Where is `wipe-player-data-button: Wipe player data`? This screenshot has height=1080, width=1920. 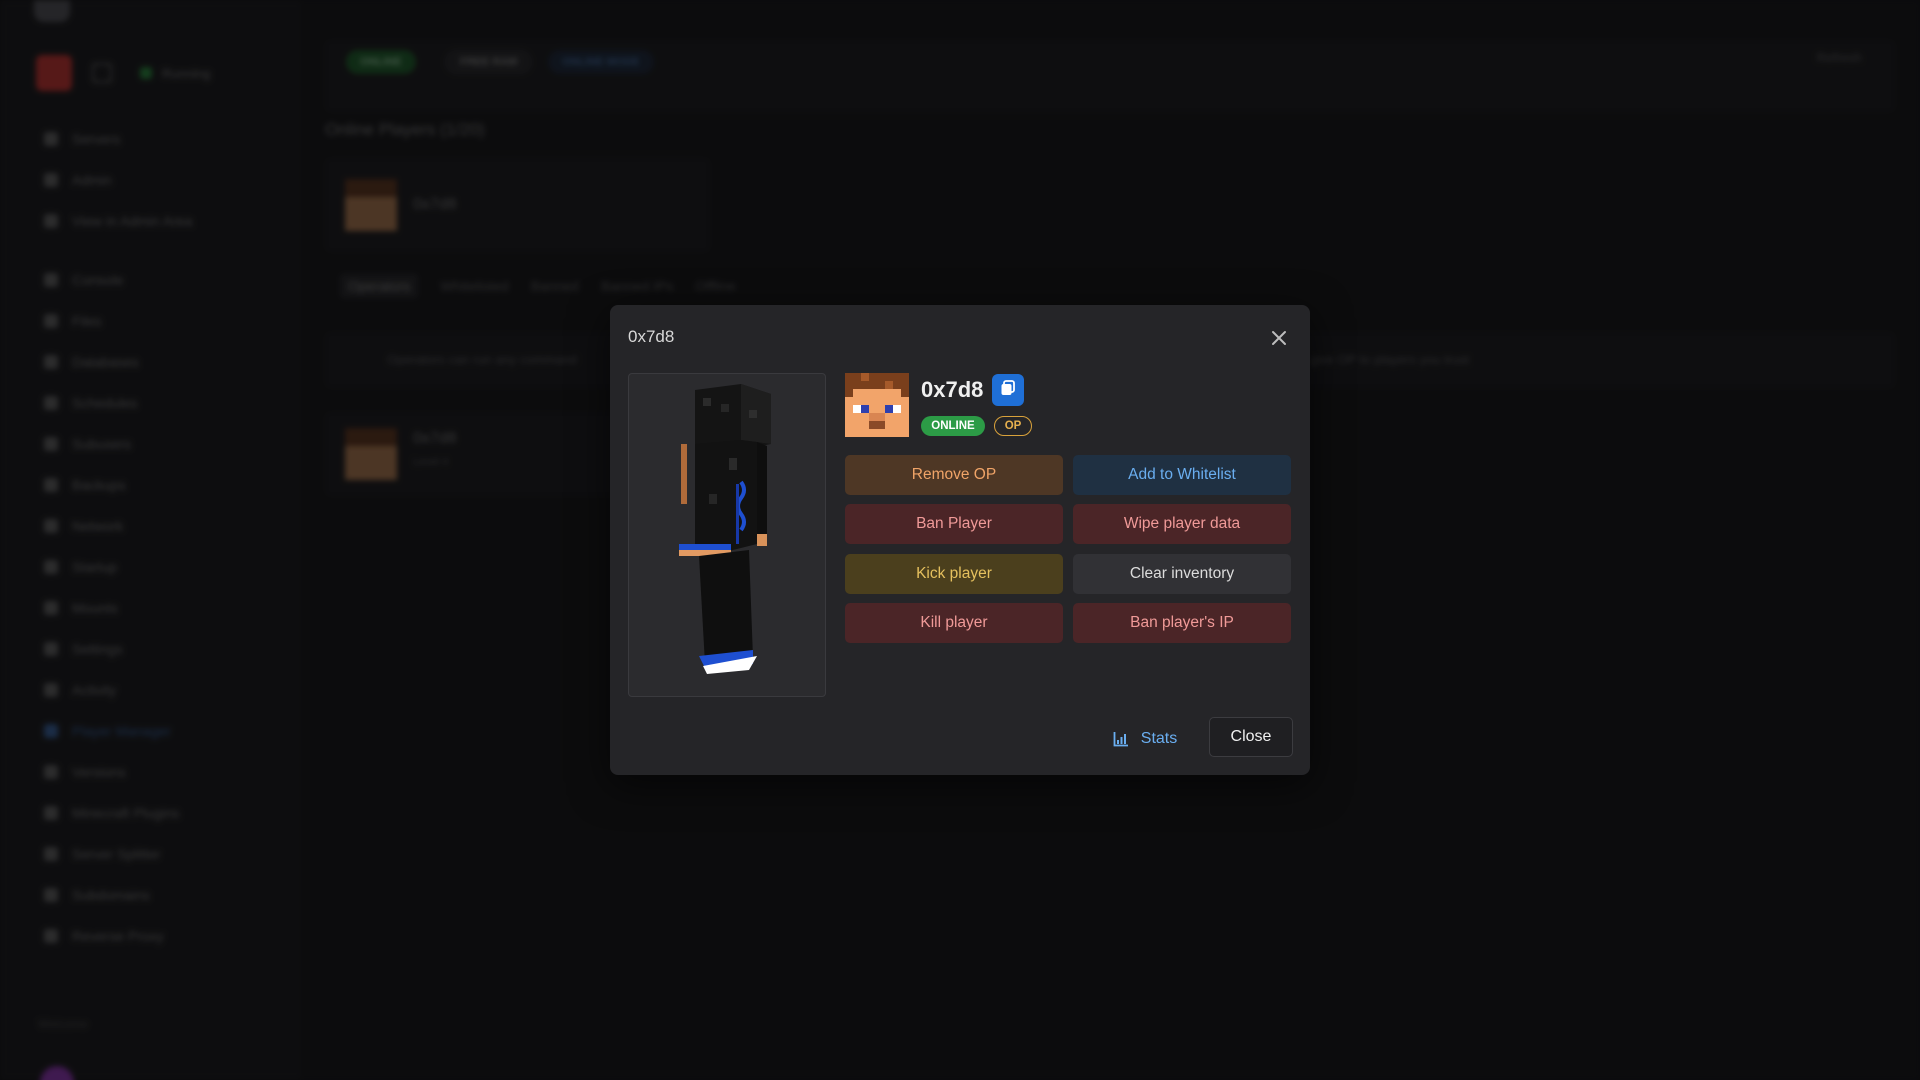 wipe-player-data-button: Wipe player data is located at coordinates (1182, 524).